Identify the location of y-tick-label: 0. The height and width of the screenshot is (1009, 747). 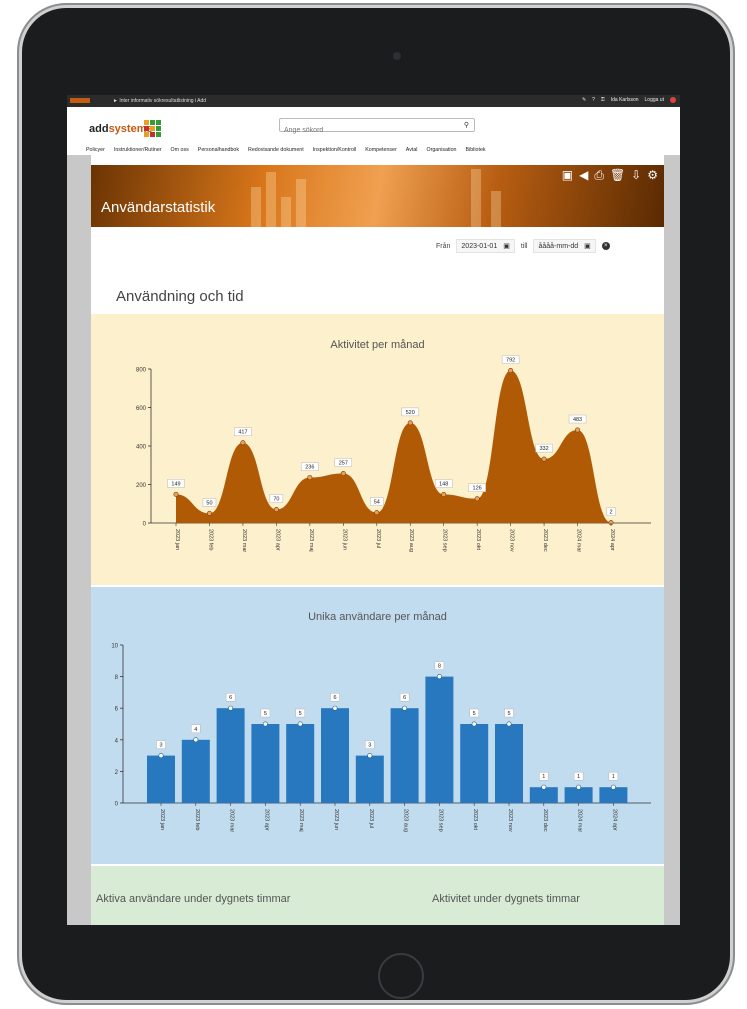
(145, 525).